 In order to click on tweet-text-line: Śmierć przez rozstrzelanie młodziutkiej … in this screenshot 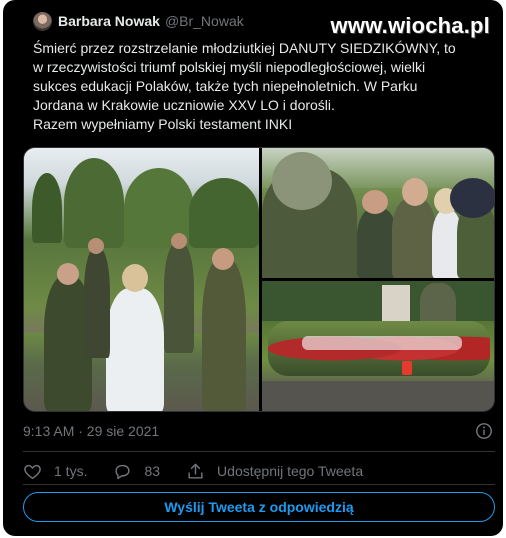, I will do `click(244, 48)`.